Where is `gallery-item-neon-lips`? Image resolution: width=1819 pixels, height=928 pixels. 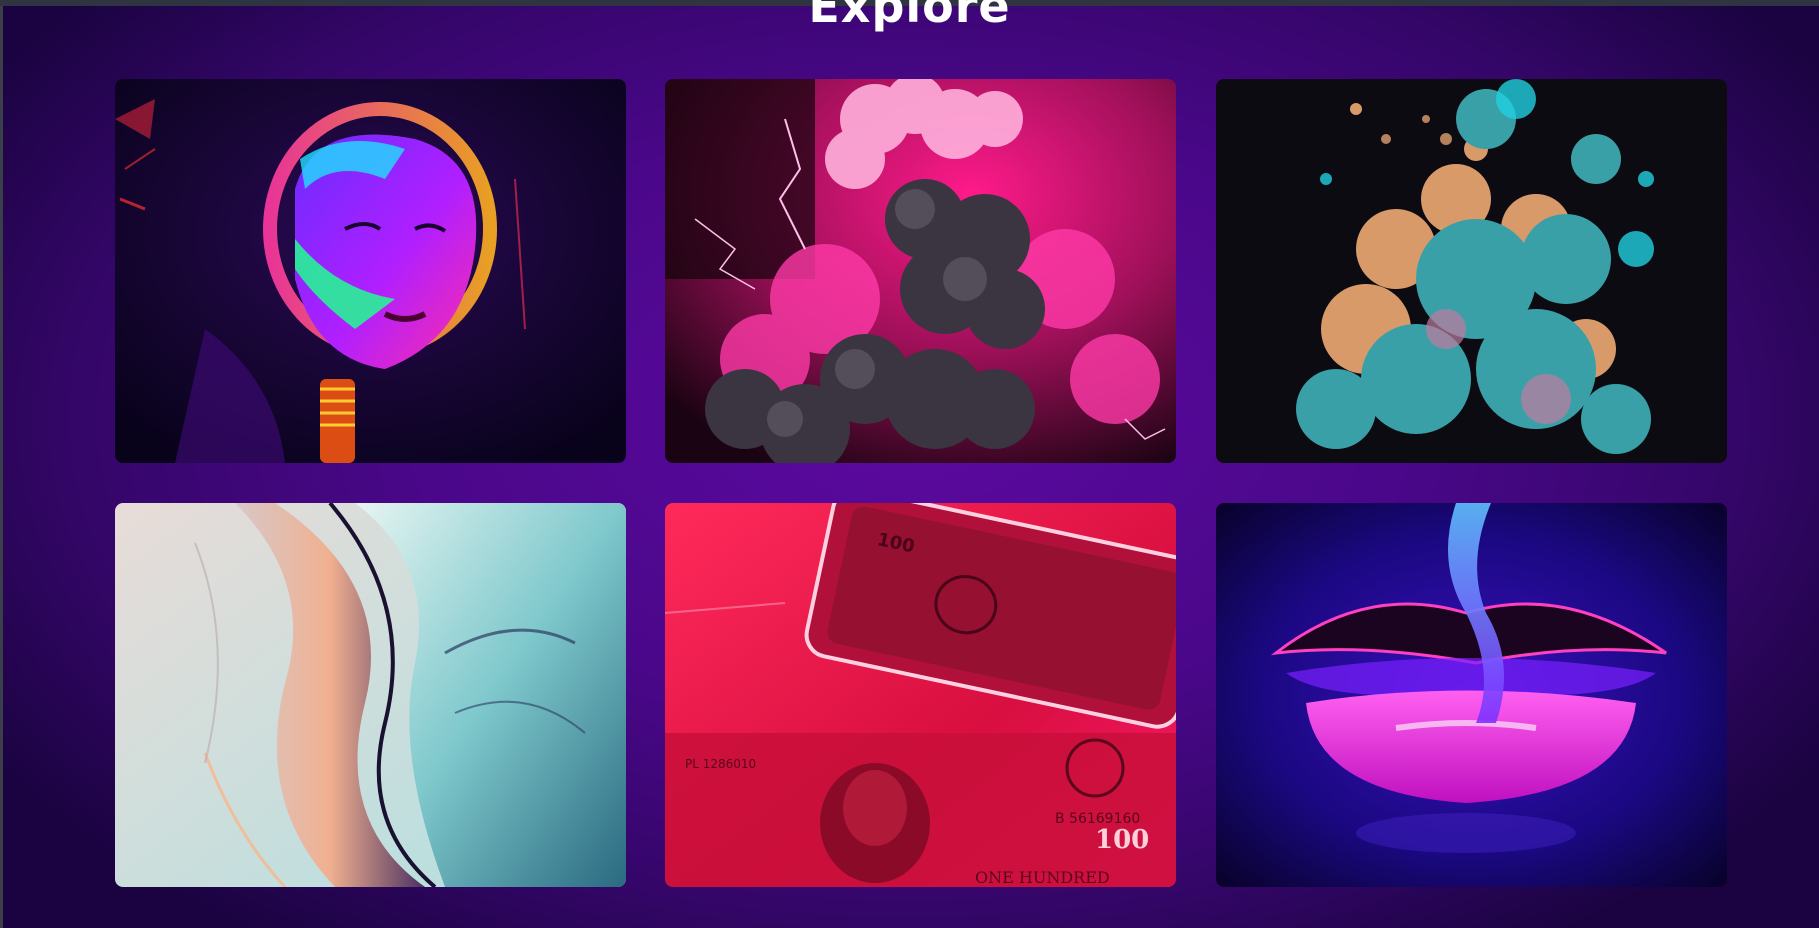
gallery-item-neon-lips is located at coordinates (1471, 695).